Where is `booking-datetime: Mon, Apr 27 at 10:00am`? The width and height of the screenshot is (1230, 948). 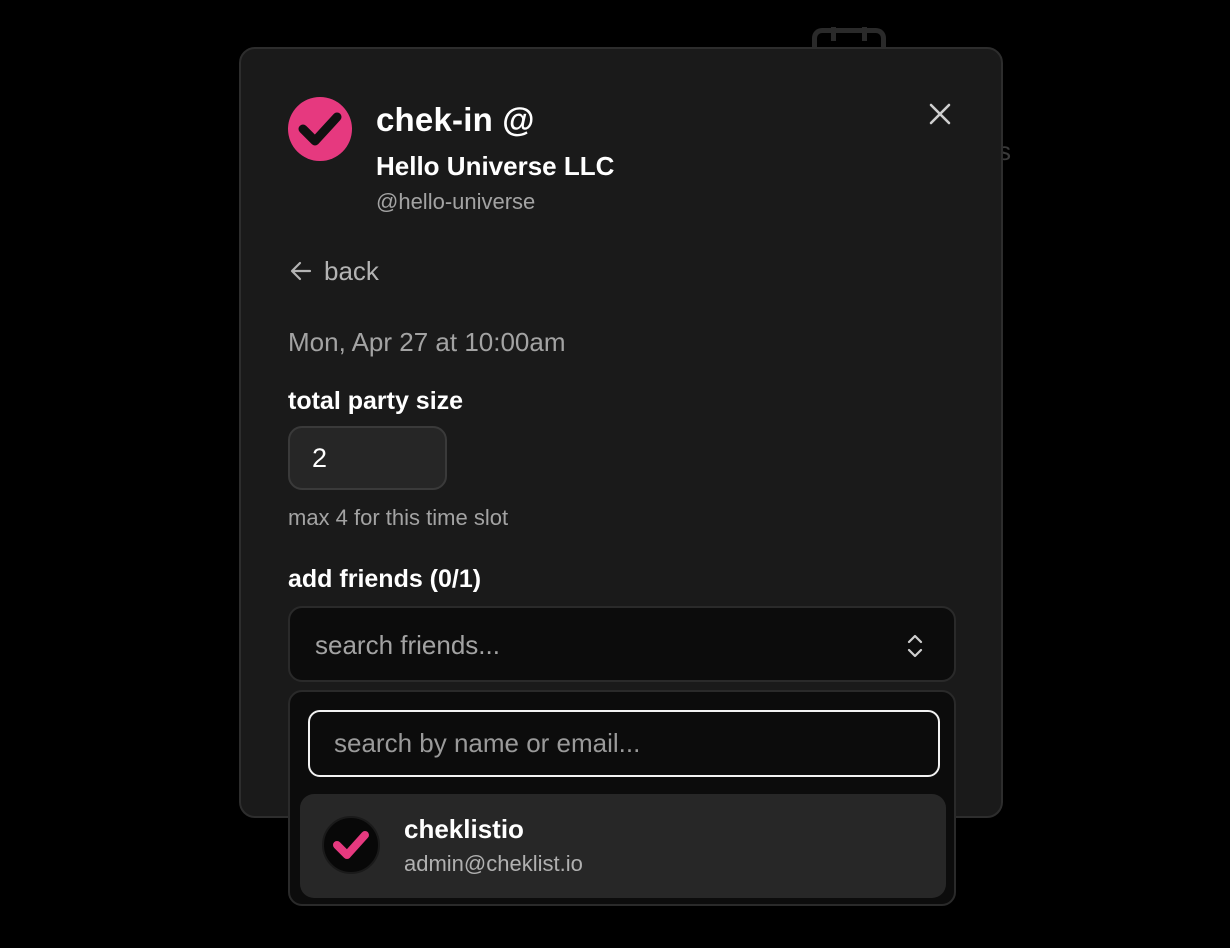
booking-datetime: Mon, Apr 27 at 10:00am is located at coordinates (427, 342).